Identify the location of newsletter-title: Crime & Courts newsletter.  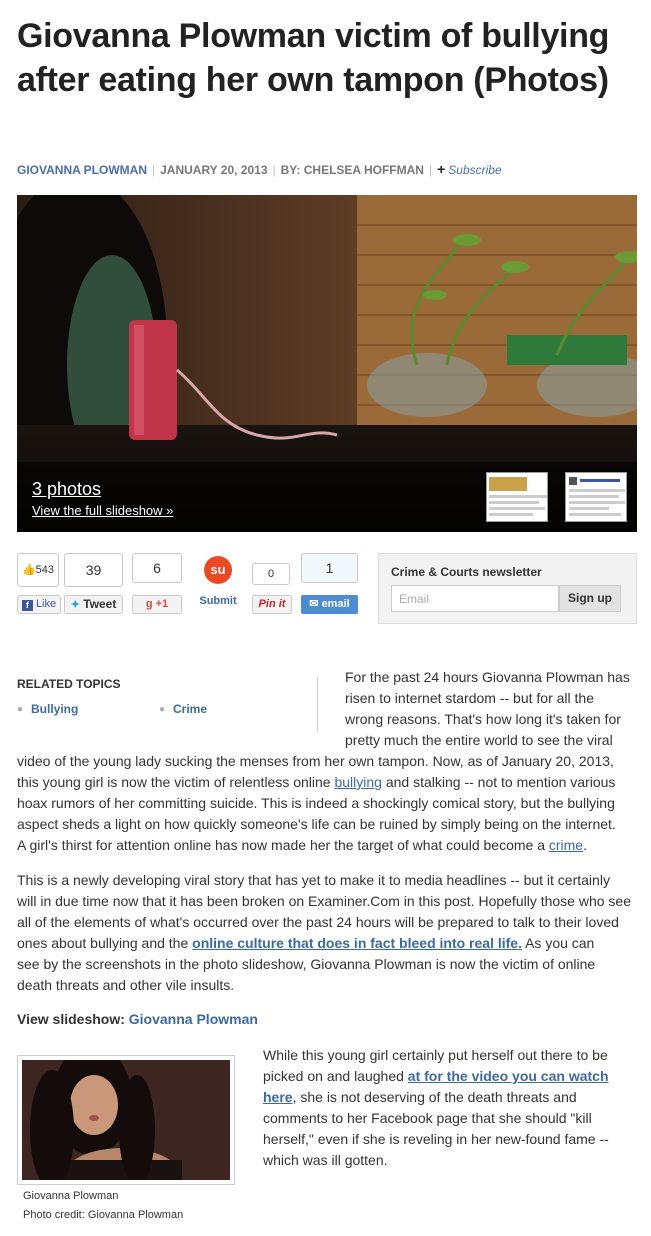
(466, 572).